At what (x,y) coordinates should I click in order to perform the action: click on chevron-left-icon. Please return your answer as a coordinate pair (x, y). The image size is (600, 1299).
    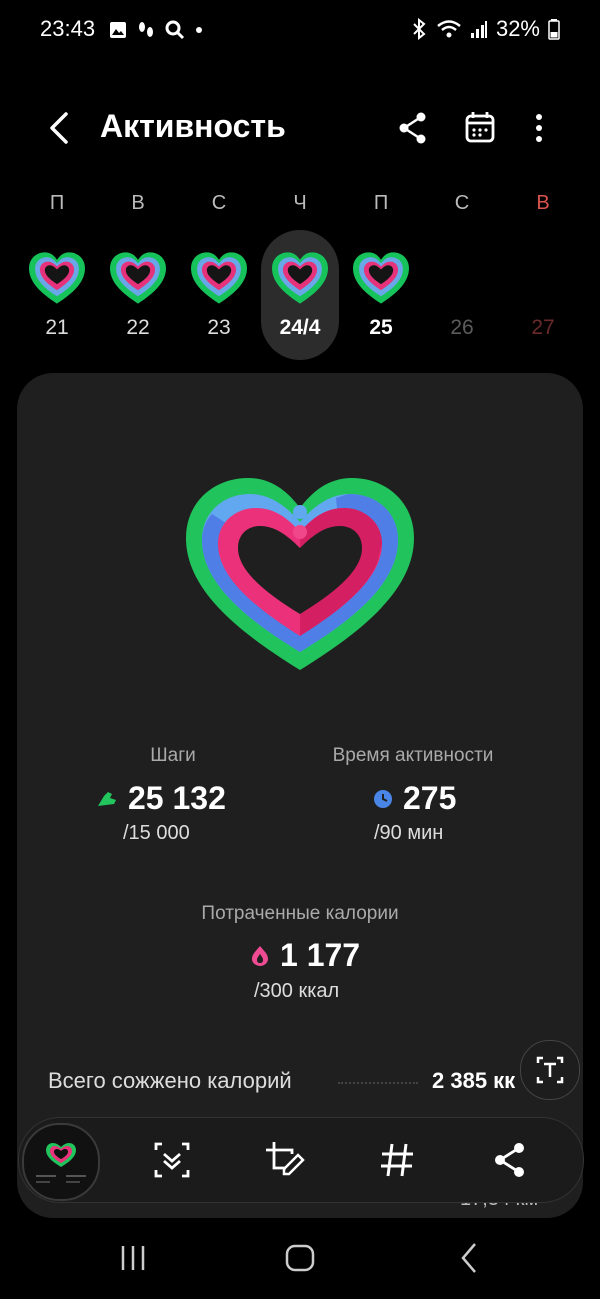
    Looking at the image, I should click on (59, 128).